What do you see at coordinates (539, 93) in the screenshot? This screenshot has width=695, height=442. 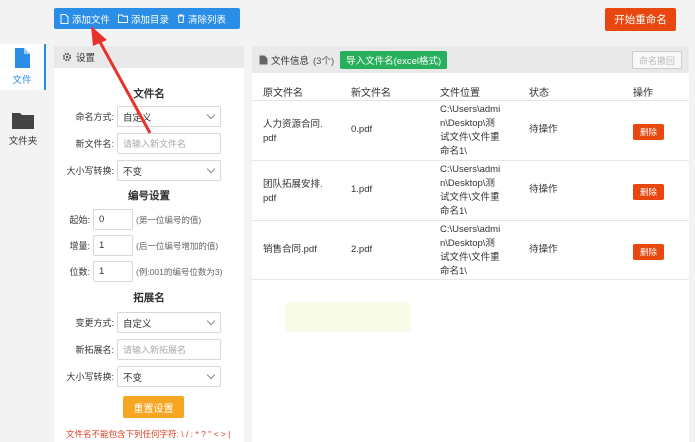 I see `col-status: 状态` at bounding box center [539, 93].